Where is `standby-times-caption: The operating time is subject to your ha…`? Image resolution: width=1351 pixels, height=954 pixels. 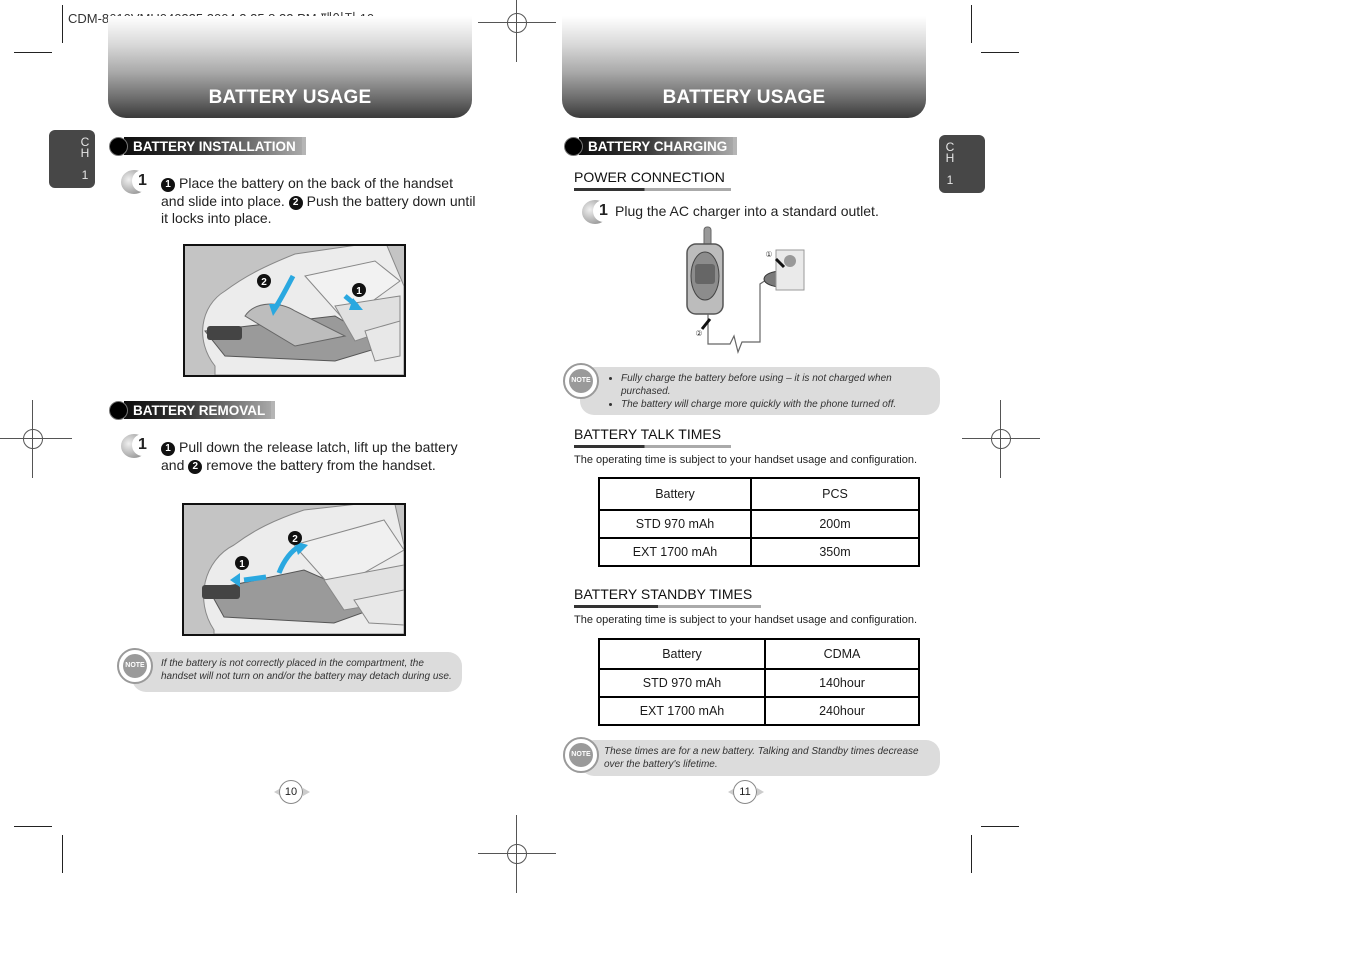
standby-times-caption: The operating time is subject to your ha… is located at coordinates (746, 620).